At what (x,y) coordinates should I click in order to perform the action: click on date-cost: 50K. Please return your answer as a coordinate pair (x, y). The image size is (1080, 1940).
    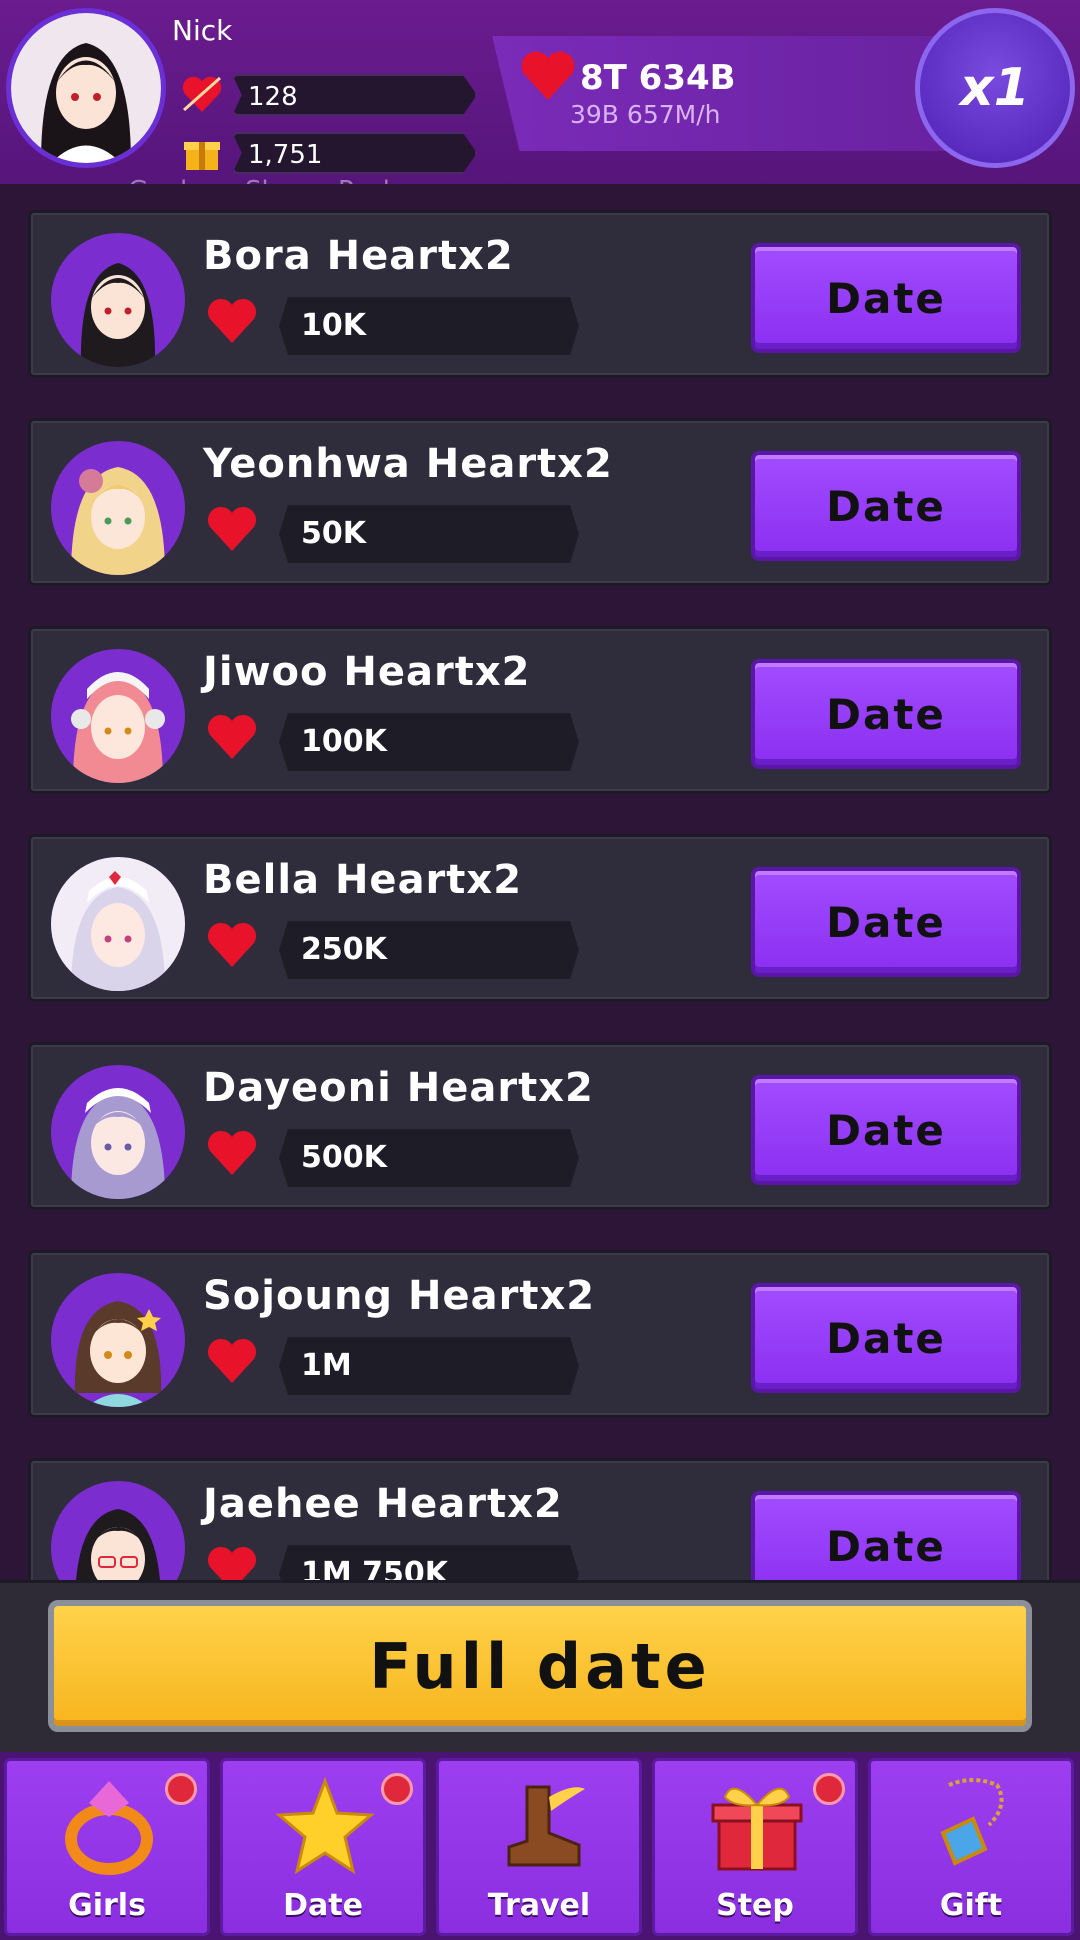
    Looking at the image, I should click on (429, 534).